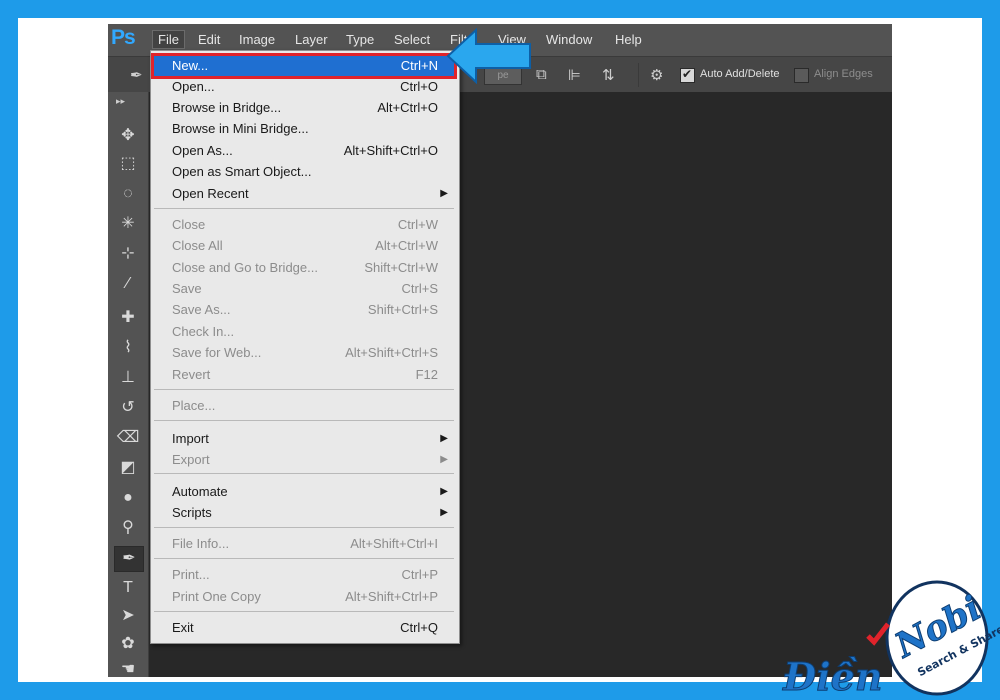 This screenshot has width=1000, height=700. What do you see at coordinates (419, 86) in the screenshot?
I see `menu-item-open-shortcut: Ctrl+O` at bounding box center [419, 86].